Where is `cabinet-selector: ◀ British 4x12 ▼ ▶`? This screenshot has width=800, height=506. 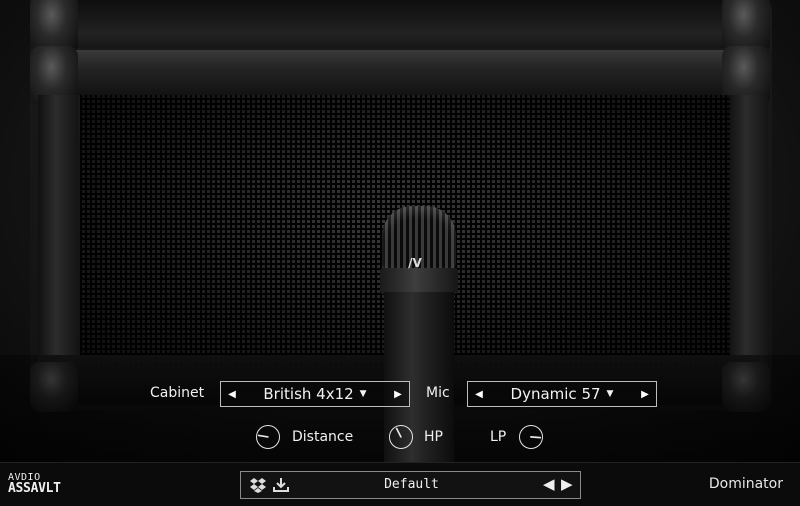 cabinet-selector: ◀ British 4x12 ▼ ▶ is located at coordinates (315, 394).